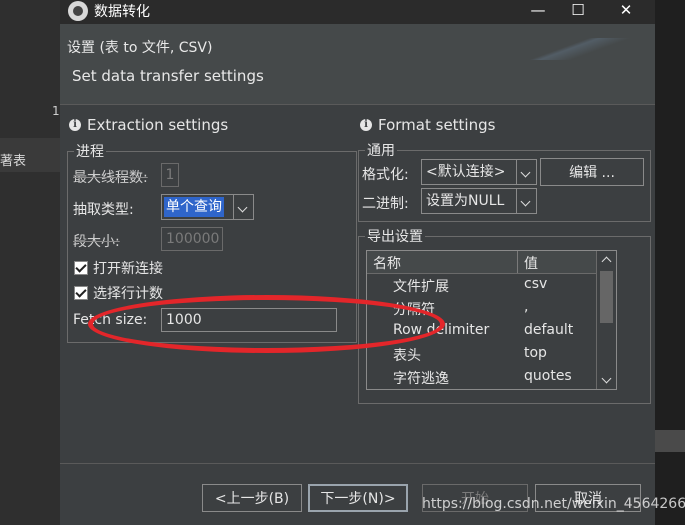  I want to click on table-row: 表头 top, so click(491, 355).